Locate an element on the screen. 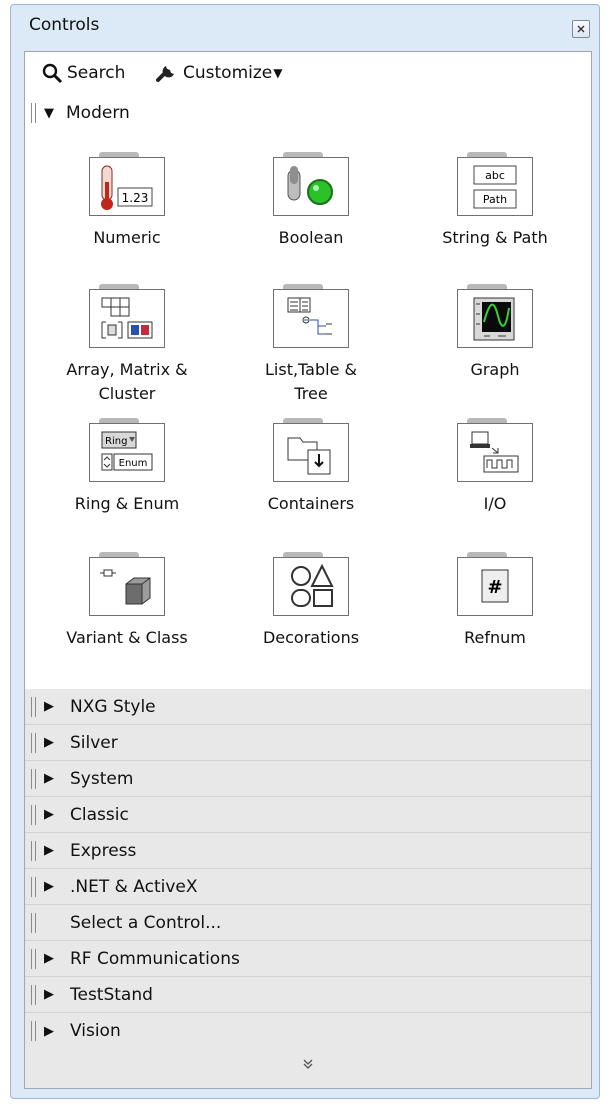 The image size is (611, 1105). refnum-icon-text: # is located at coordinates (494, 587).